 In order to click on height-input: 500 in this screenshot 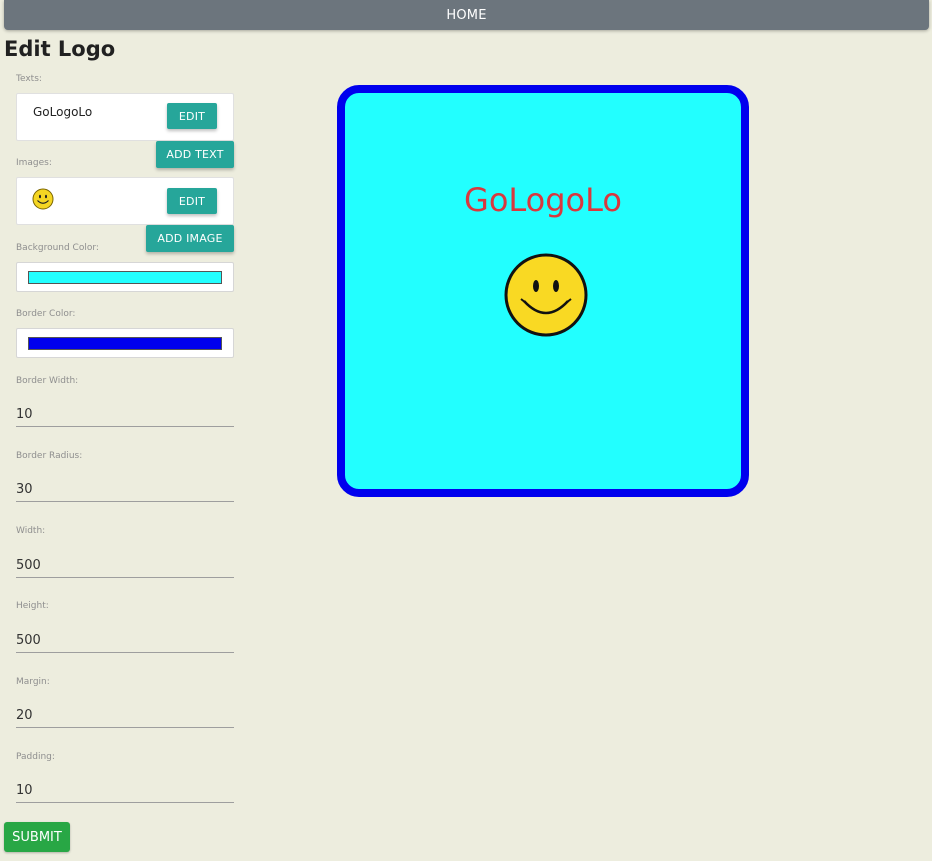, I will do `click(125, 640)`.